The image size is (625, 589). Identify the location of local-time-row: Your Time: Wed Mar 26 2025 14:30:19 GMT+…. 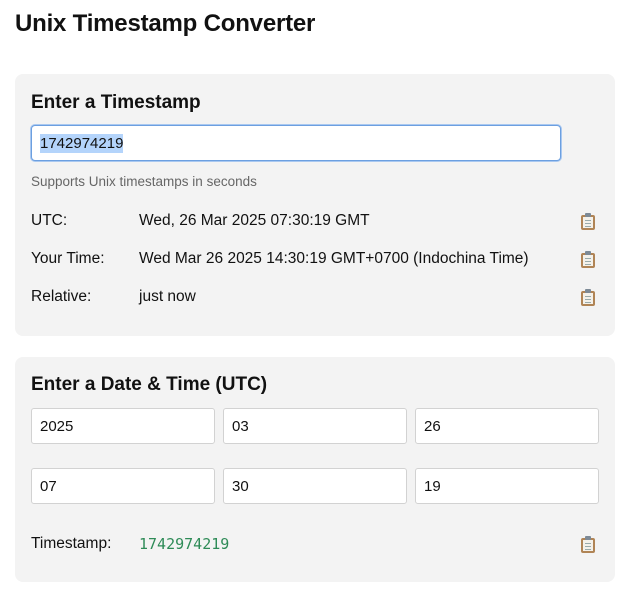
(315, 259).